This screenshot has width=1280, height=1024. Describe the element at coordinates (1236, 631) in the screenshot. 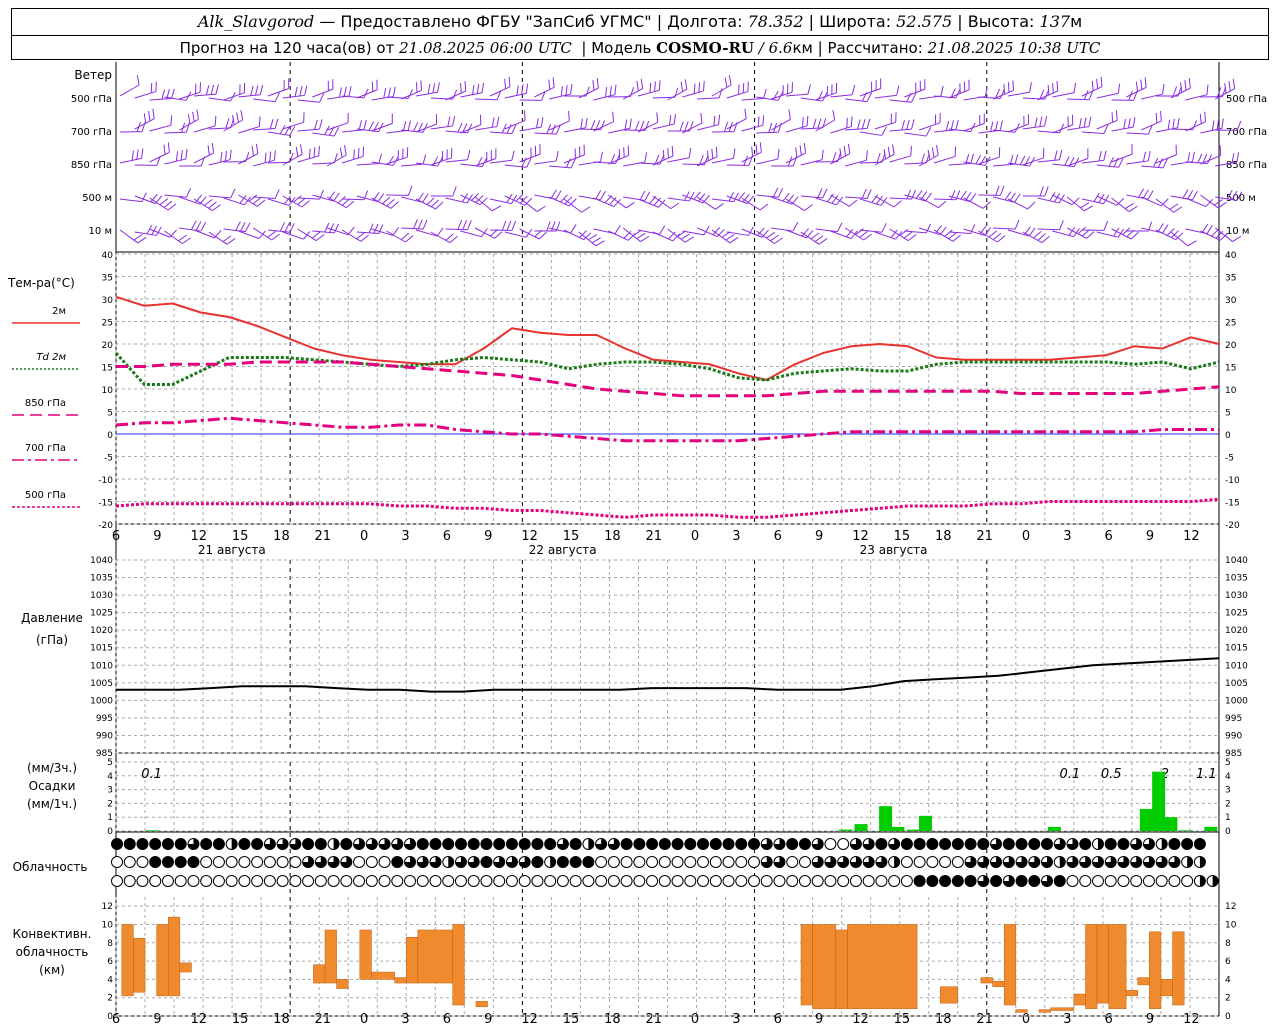

I see `pressure-tick-right: 1020` at that location.